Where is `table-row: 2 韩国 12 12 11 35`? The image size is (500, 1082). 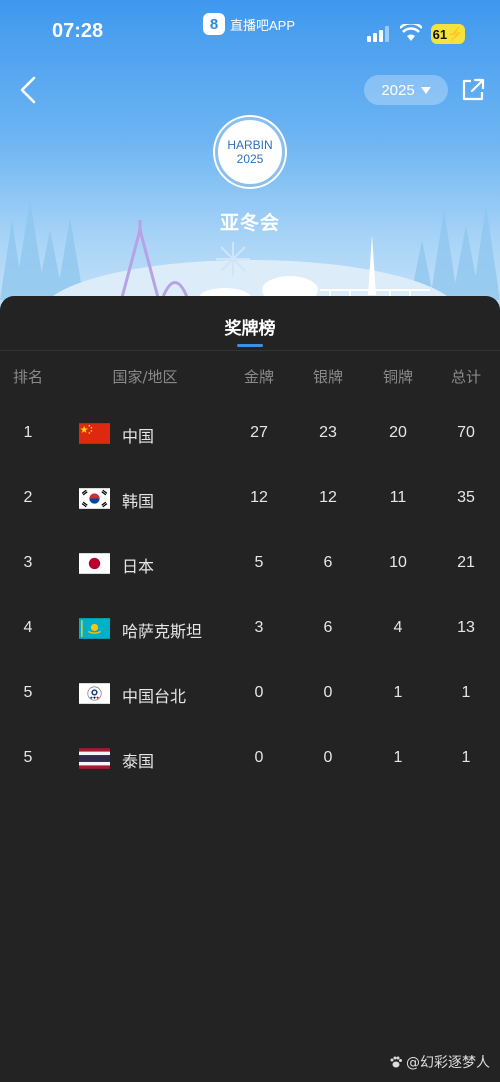 table-row: 2 韩国 12 12 11 35 is located at coordinates (250, 500).